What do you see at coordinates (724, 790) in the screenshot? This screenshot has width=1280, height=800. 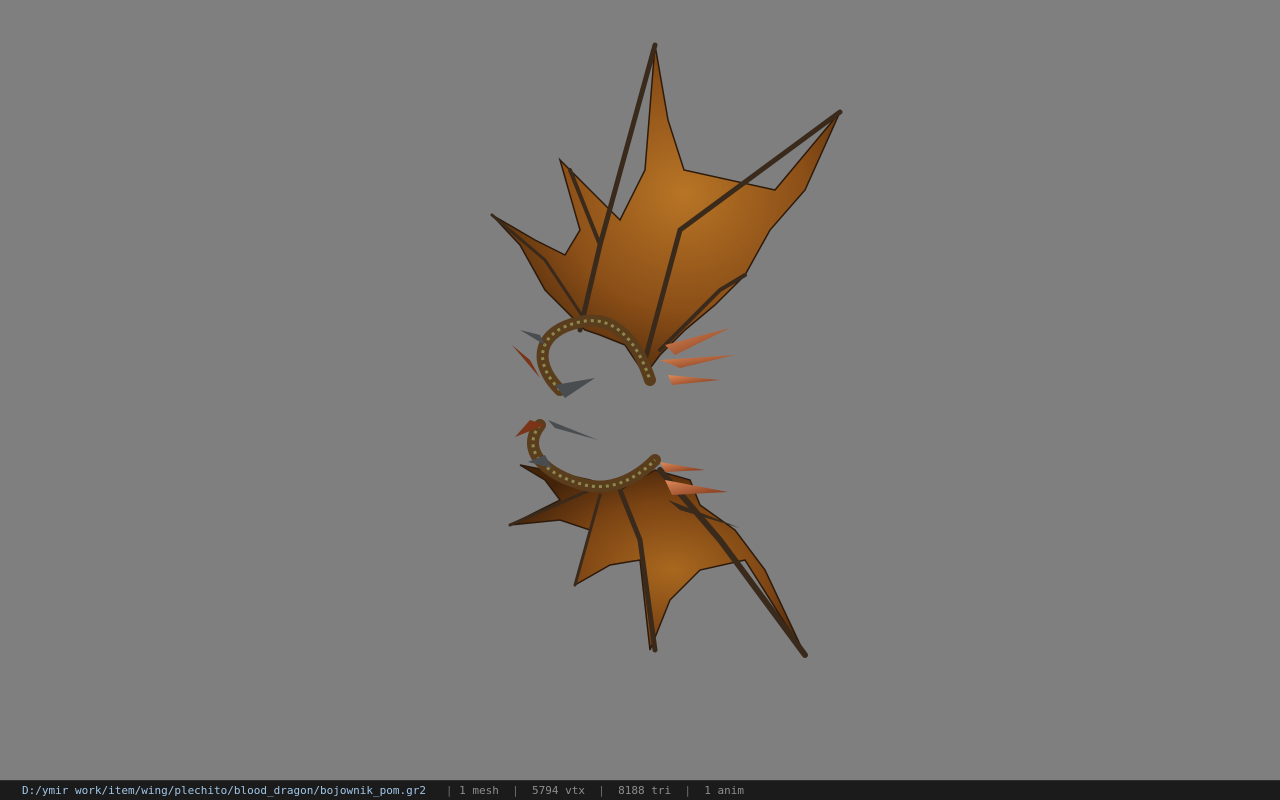 I see `animation-count: 1 anim` at bounding box center [724, 790].